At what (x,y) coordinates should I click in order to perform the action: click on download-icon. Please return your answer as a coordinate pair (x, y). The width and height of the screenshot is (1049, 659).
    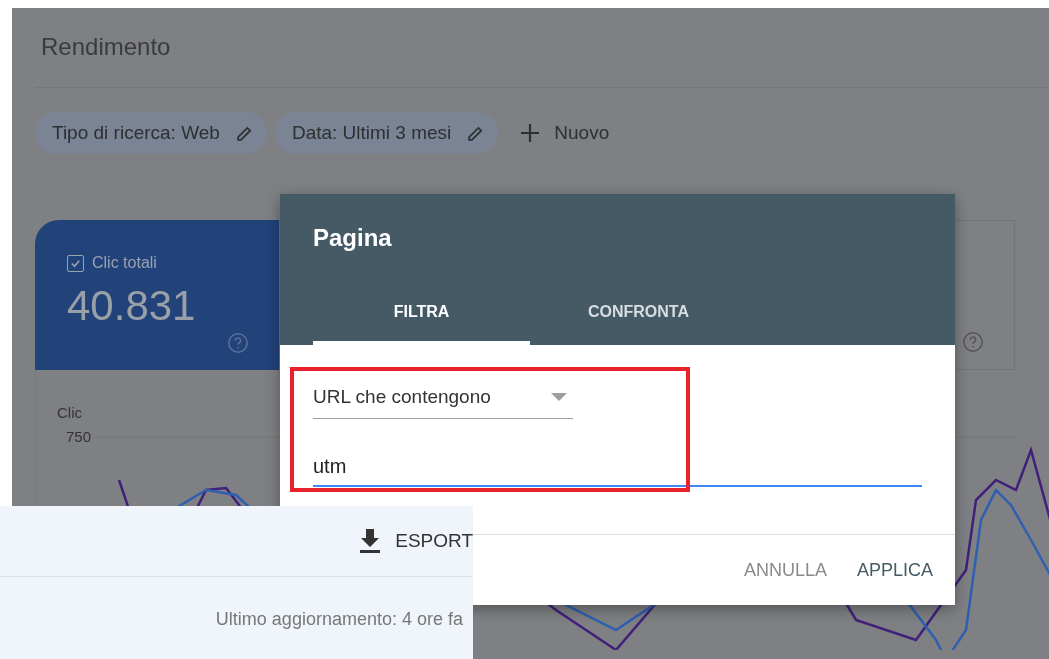
    Looking at the image, I should click on (370, 541).